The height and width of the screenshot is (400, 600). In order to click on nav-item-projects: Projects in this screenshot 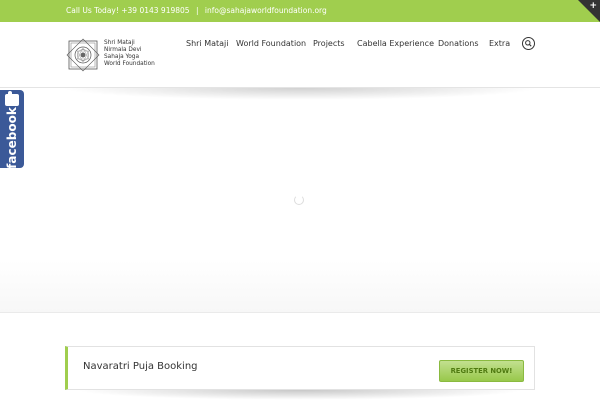, I will do `click(329, 43)`.